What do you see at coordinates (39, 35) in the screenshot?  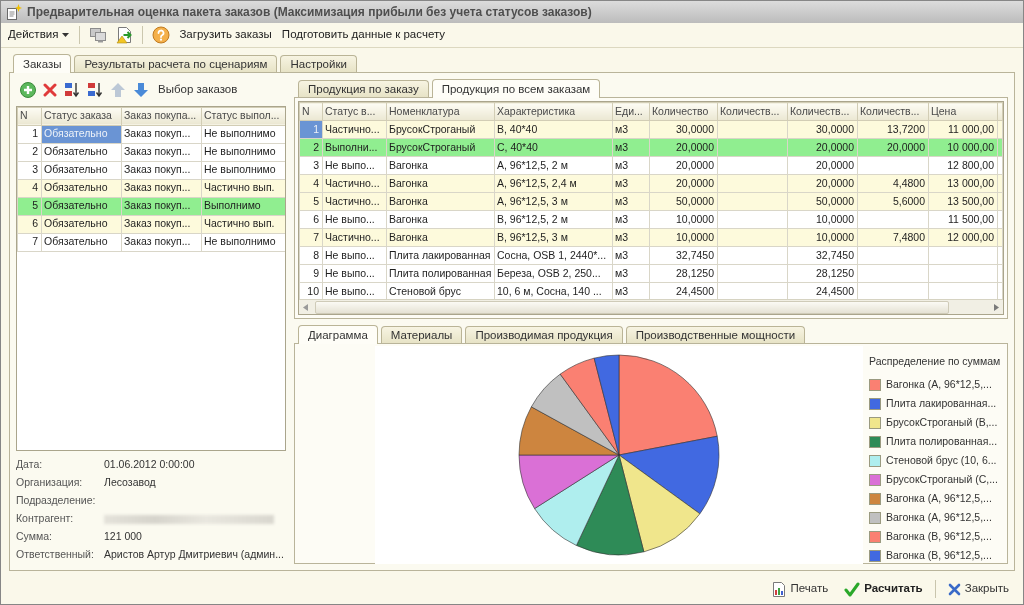 I see `actions-menu: Действия` at bounding box center [39, 35].